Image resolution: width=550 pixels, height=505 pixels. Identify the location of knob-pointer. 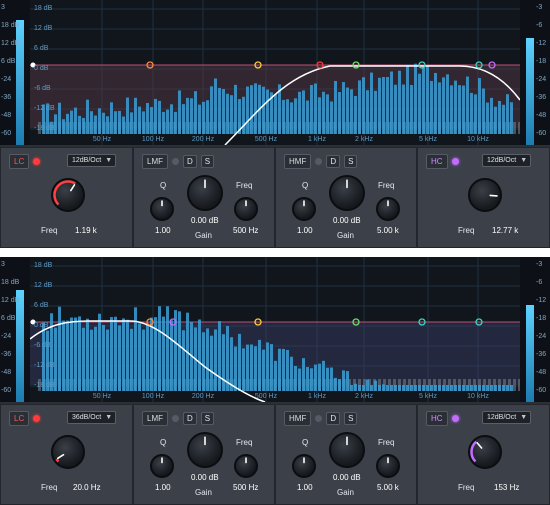
(60, 456).